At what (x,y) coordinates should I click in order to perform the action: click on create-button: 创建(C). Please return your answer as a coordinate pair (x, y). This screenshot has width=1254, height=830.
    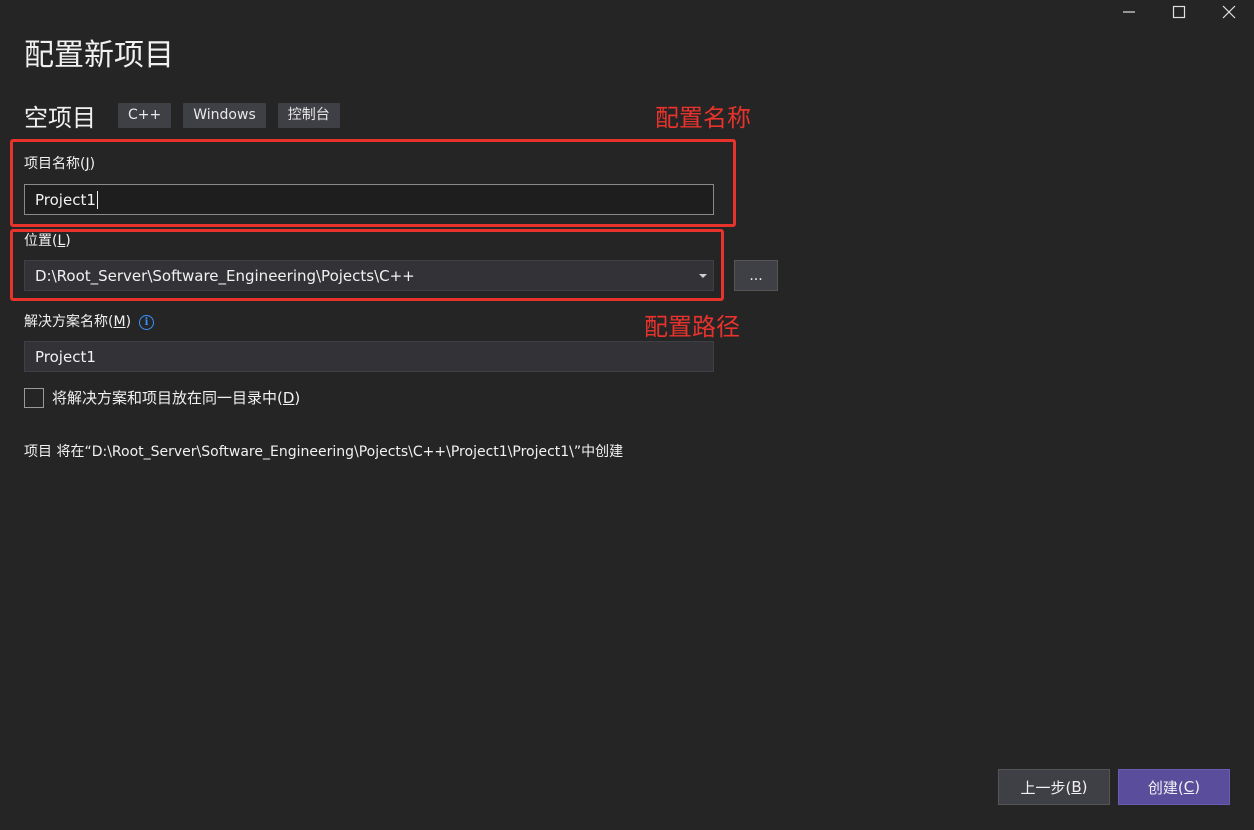
    Looking at the image, I should click on (1174, 787).